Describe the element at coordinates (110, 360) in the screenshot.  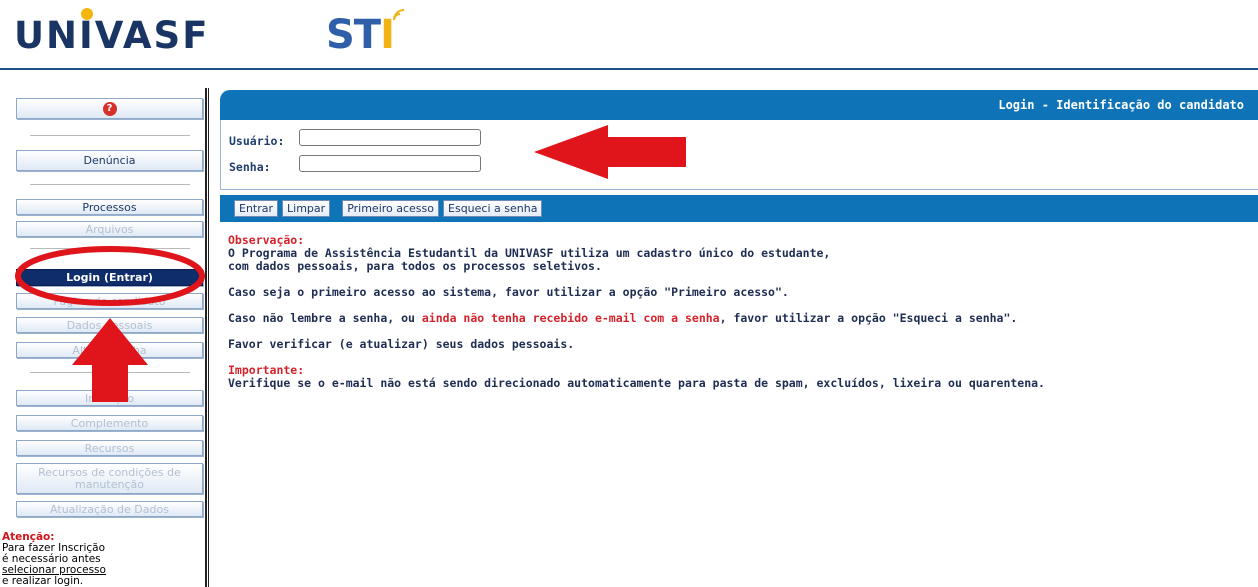
I see `red-arrow-up-icon` at that location.